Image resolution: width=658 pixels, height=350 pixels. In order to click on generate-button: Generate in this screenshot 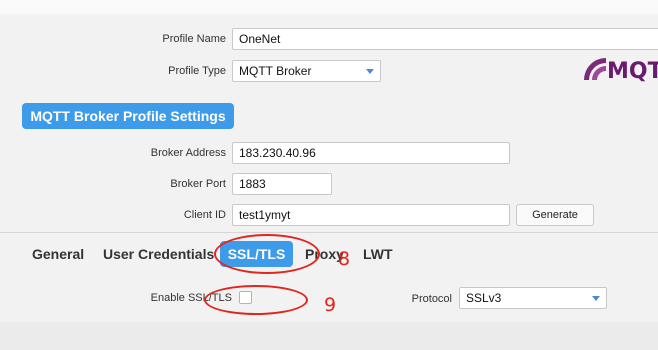, I will do `click(555, 215)`.